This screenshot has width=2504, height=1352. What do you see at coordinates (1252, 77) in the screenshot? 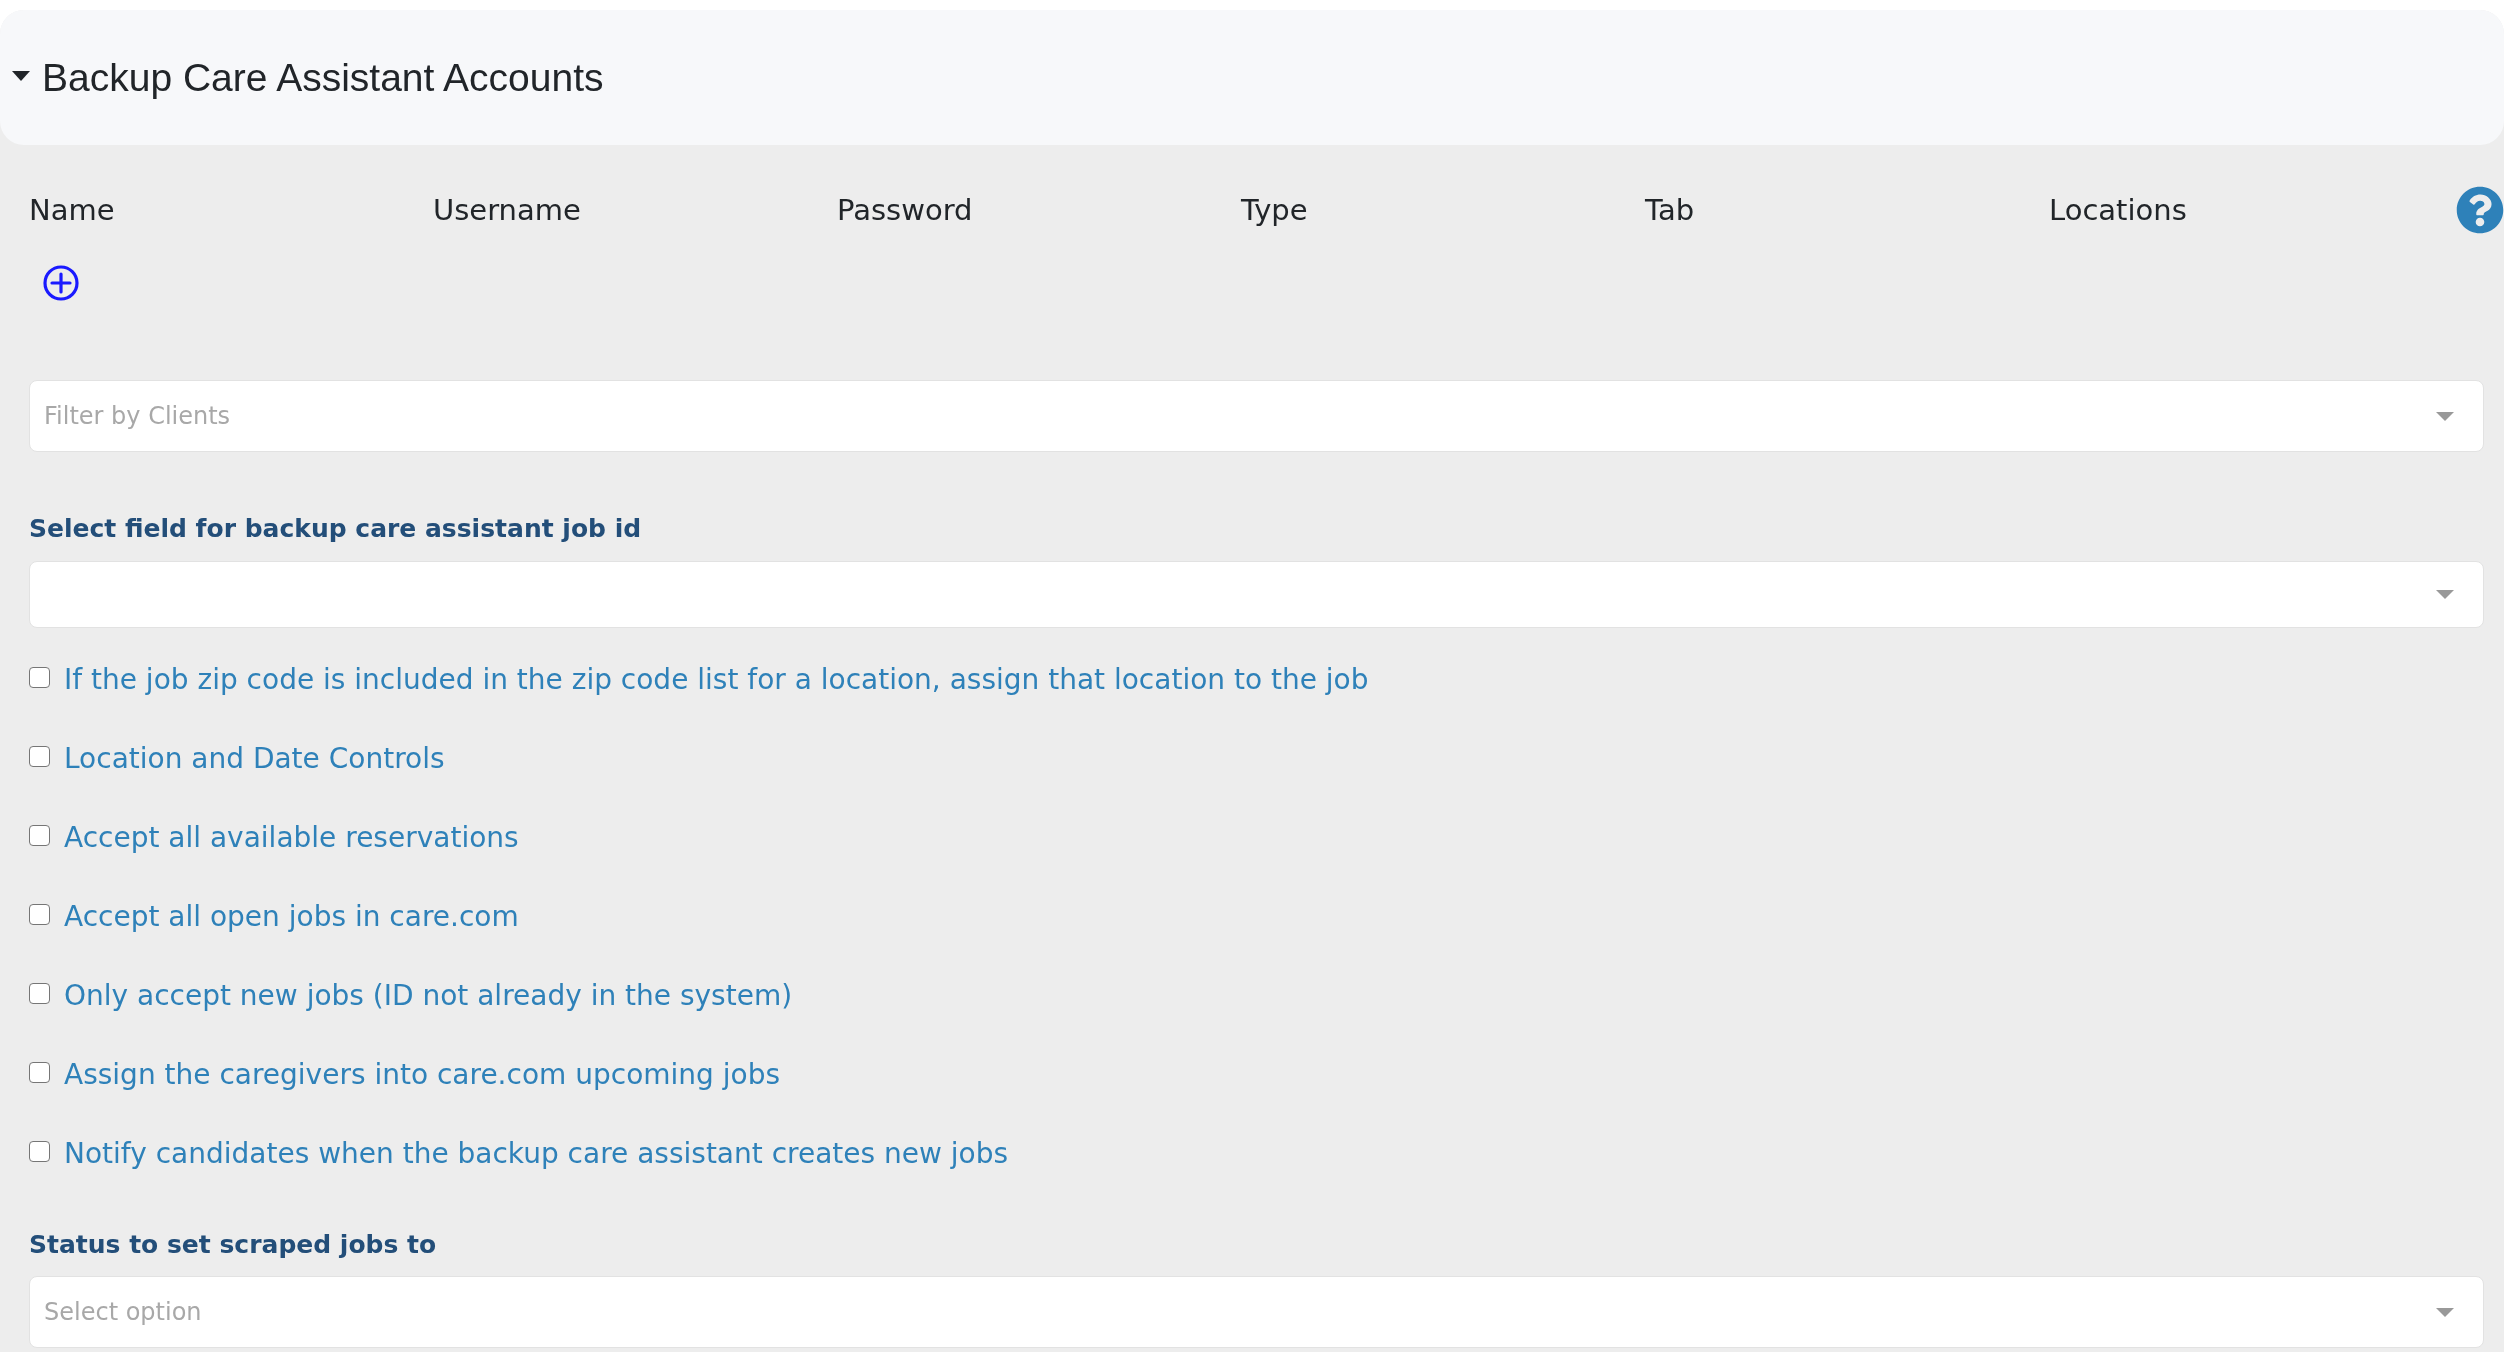
I see `section-header: Backup Care Assistant Accounts` at bounding box center [1252, 77].